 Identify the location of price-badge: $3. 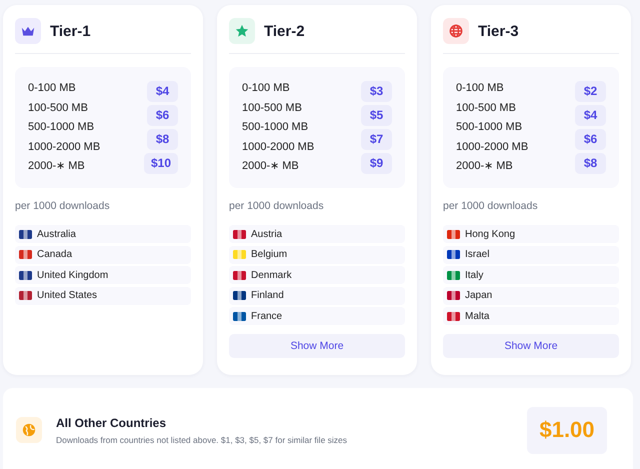
(376, 91).